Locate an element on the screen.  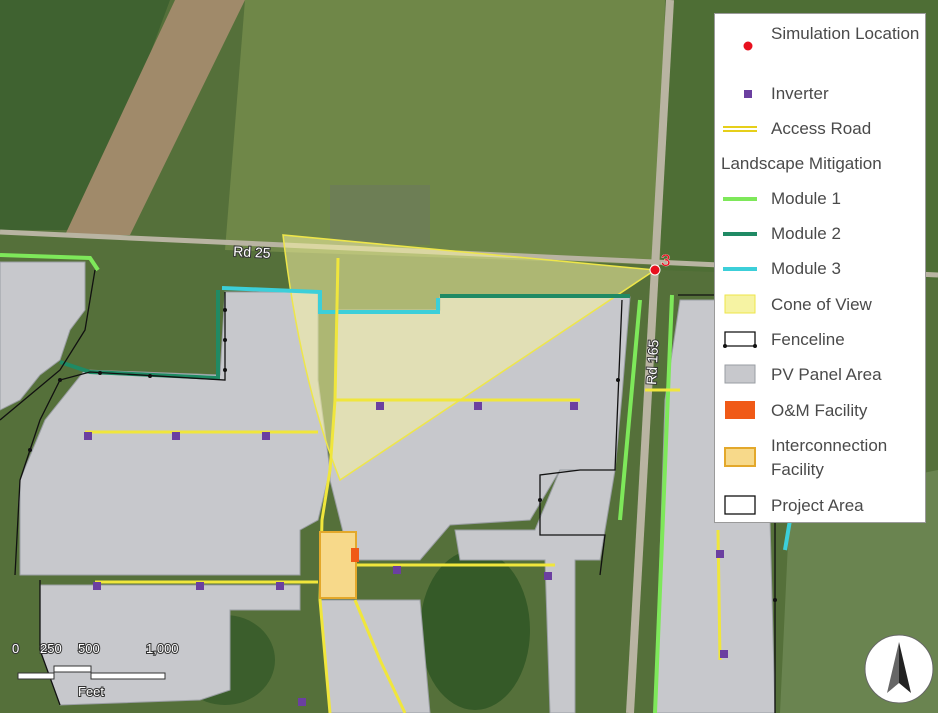
simulation-location-label: 3 is located at coordinates (665, 260).